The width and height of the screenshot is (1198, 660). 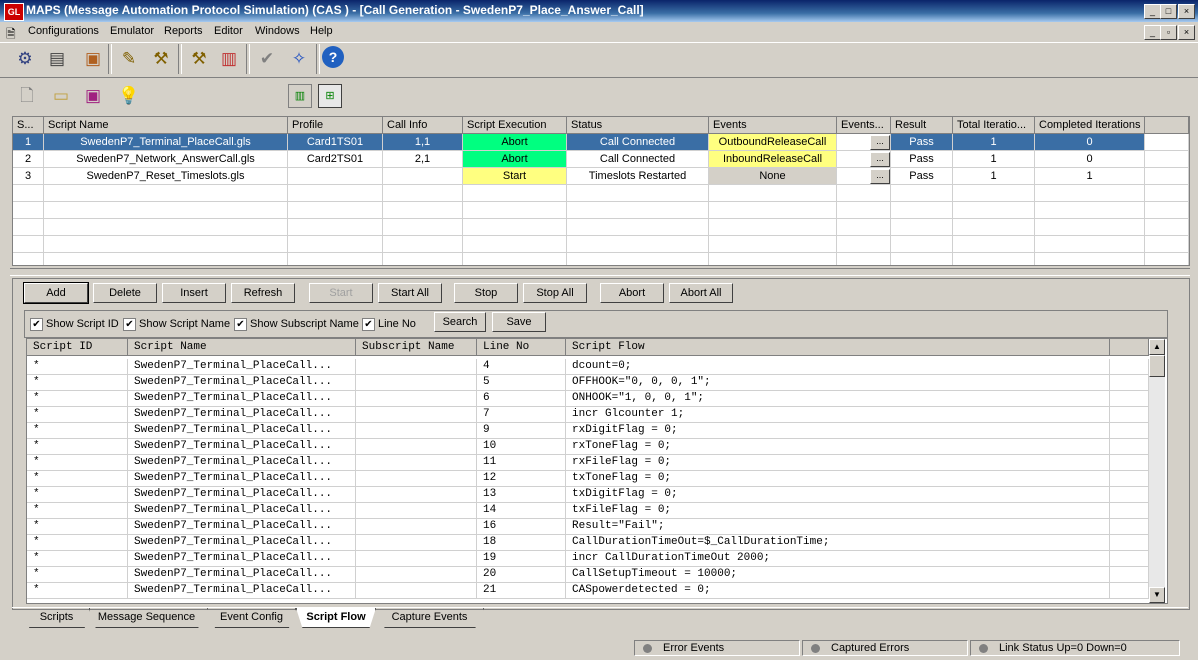 I want to click on child-restore-button: ▫, so click(x=1168, y=32).